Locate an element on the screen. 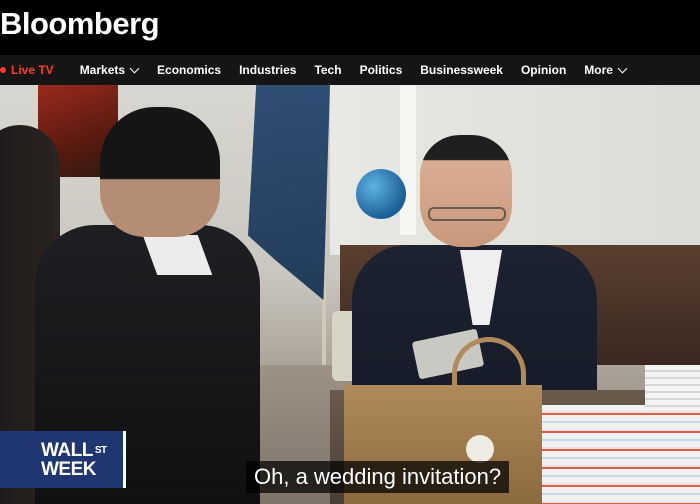  nav-live-tv: Live TV is located at coordinates (27, 70).